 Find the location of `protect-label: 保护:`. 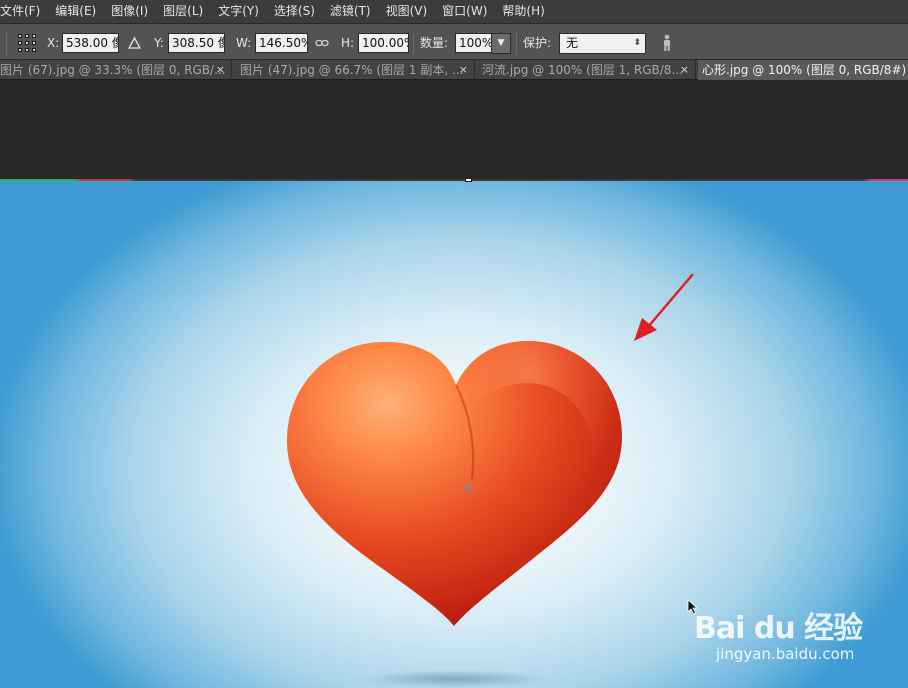

protect-label: 保护: is located at coordinates (537, 43).